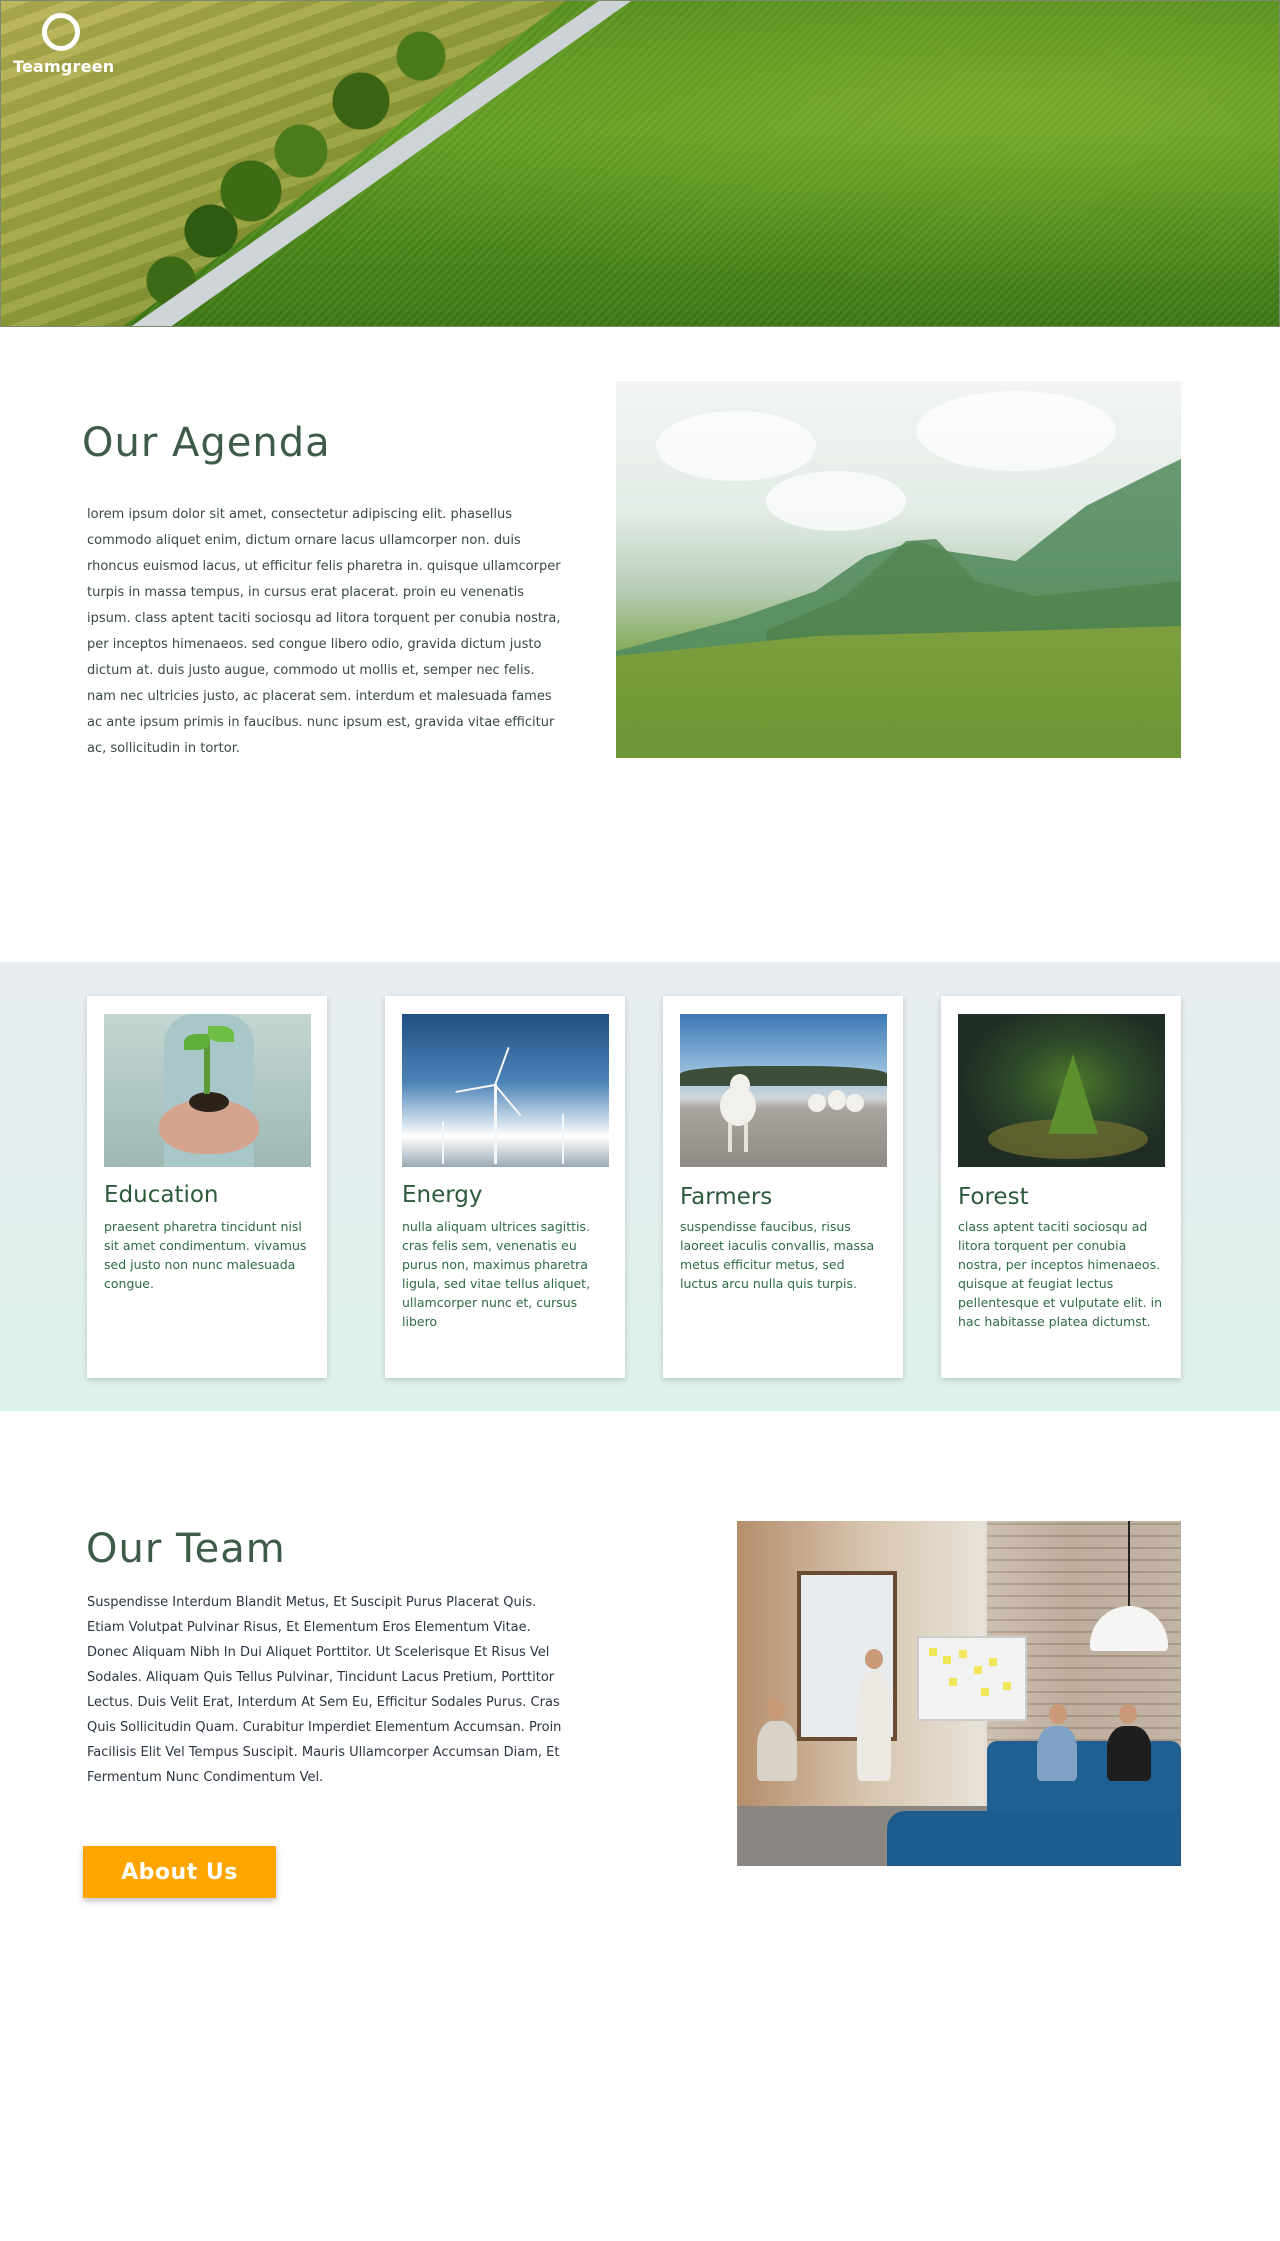  What do you see at coordinates (1061, 1090) in the screenshot?
I see `forest-photo` at bounding box center [1061, 1090].